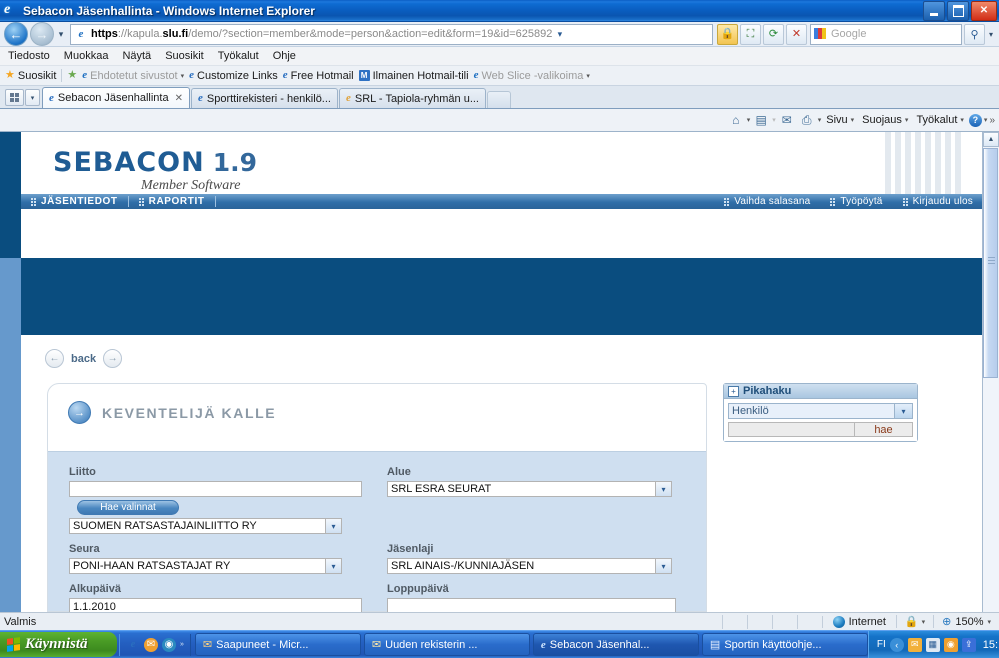  Describe the element at coordinates (974, 34) in the screenshot. I see `search-go-icon: ⚲` at that location.